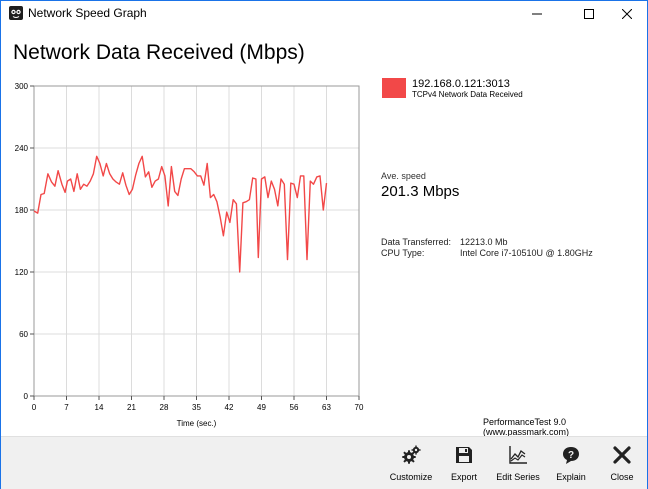 This screenshot has height=489, width=648. Describe the element at coordinates (22, 148) in the screenshot. I see `y-tick-label: 240` at that location.